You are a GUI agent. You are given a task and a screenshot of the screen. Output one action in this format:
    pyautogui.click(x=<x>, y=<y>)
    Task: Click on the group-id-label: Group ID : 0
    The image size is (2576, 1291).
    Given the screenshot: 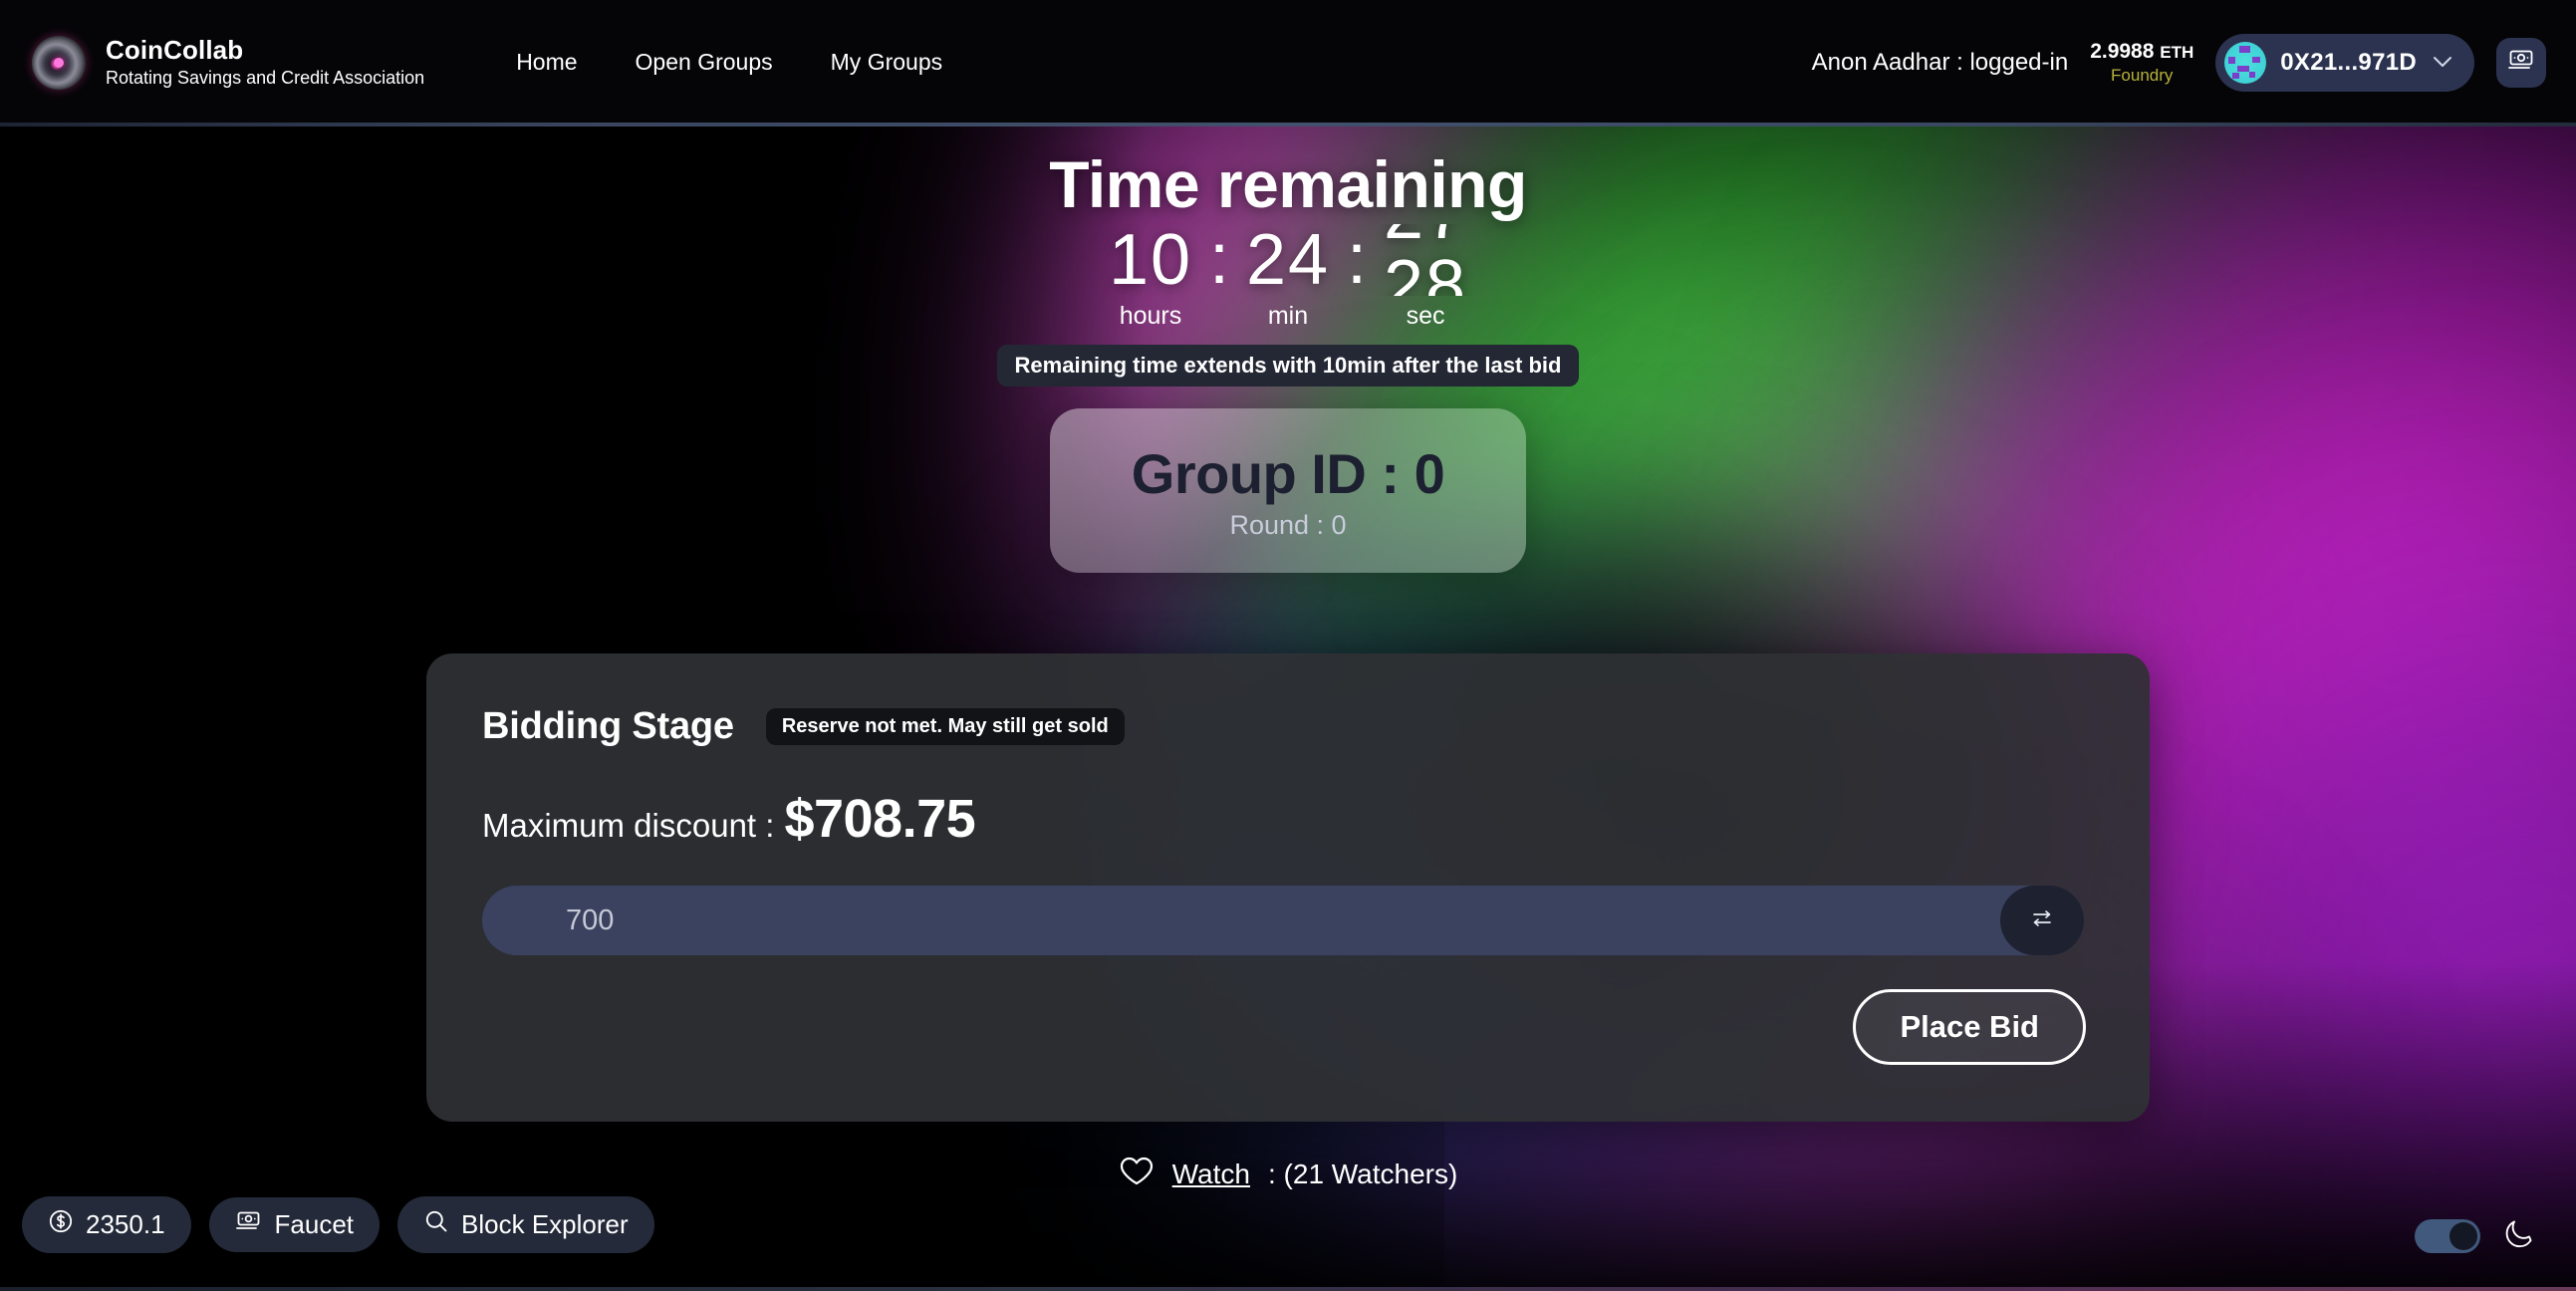 What is the action you would take?
    pyautogui.click(x=1288, y=473)
    